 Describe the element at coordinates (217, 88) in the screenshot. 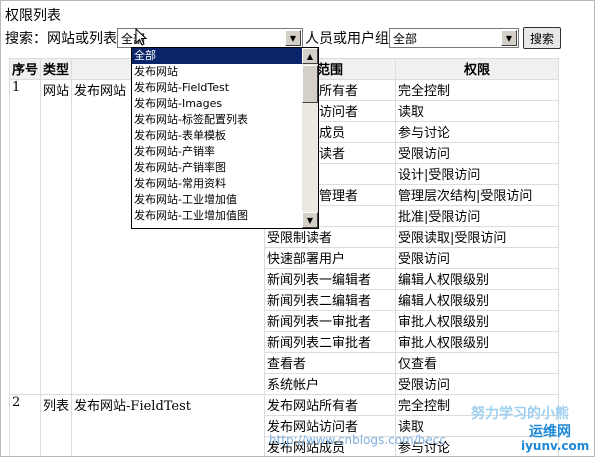

I see `dropdown-option: 发布网站-FieldTest` at that location.